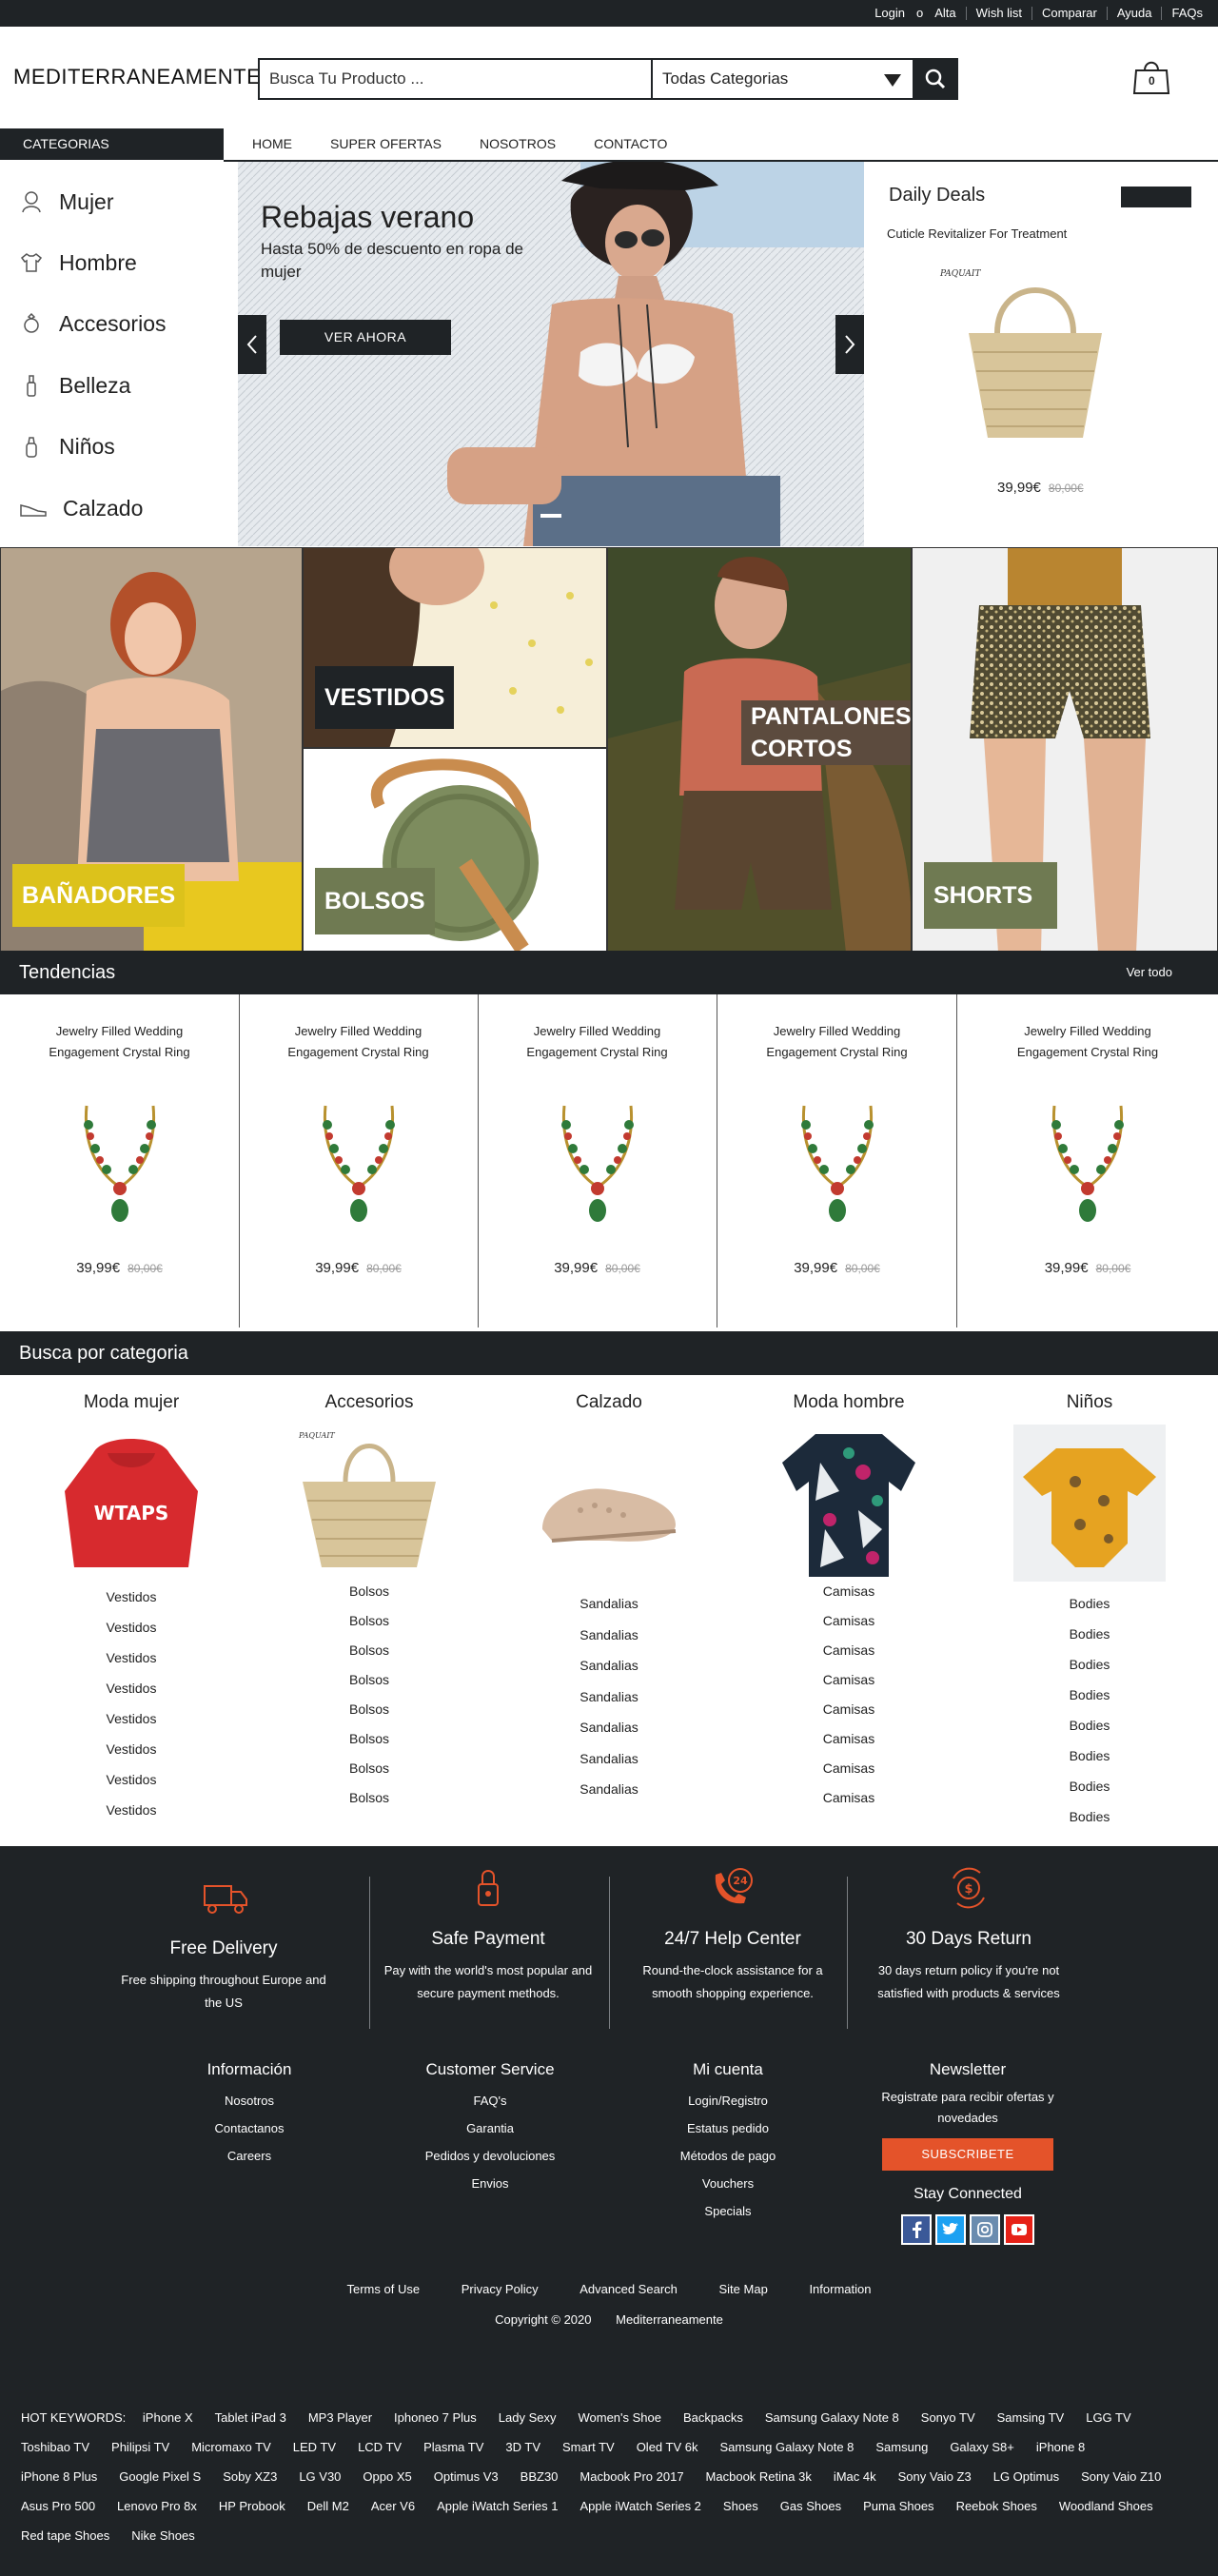  I want to click on hot-keyword-link: Apple iWatch Series 1, so click(498, 2506).